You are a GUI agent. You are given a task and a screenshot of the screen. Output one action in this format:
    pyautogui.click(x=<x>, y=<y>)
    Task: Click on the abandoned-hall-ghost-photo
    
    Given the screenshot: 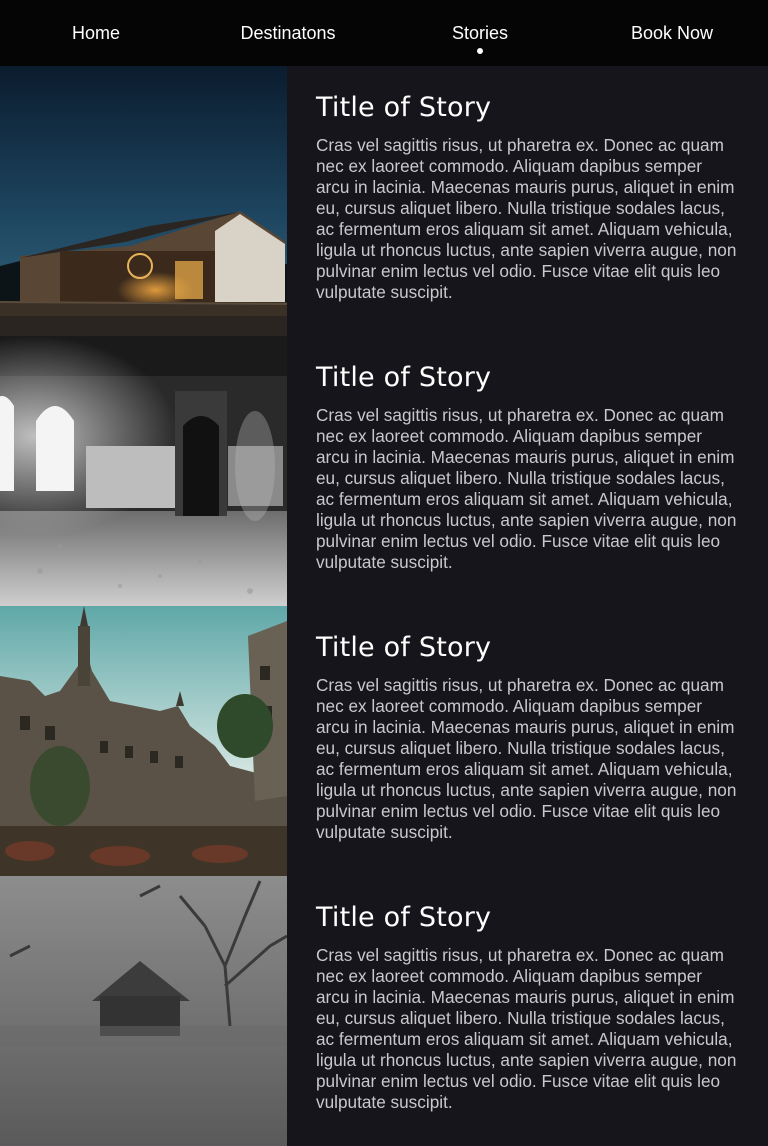 What is the action you would take?
    pyautogui.click(x=143, y=471)
    